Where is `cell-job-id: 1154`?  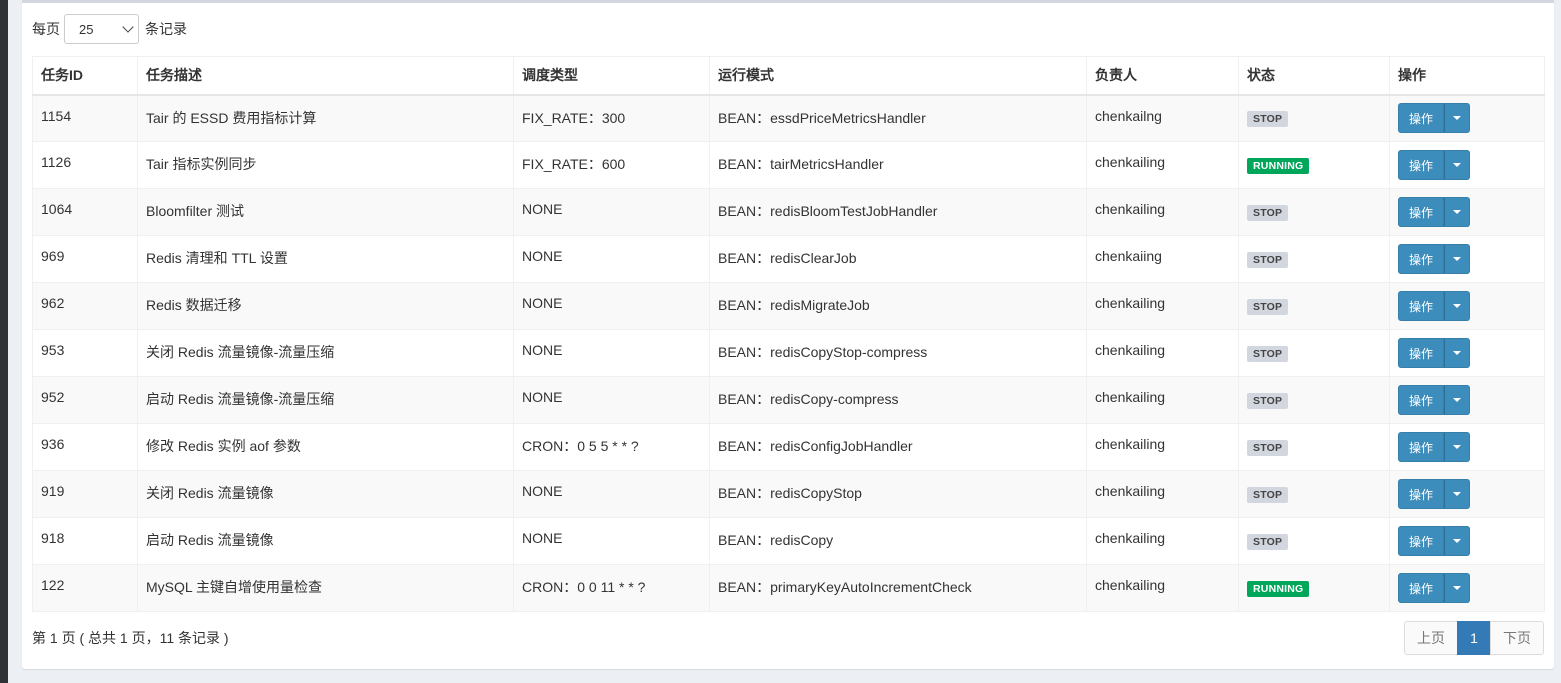
cell-job-id: 1154 is located at coordinates (85, 118).